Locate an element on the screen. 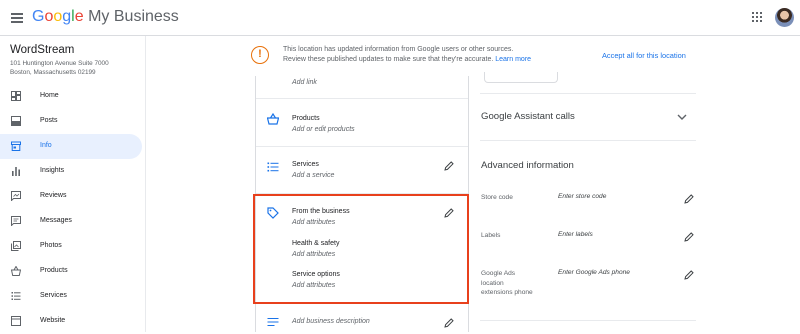 Image resolution: width=800 pixels, height=334 pixels. description-subtitle: Add business description is located at coordinates (331, 321).